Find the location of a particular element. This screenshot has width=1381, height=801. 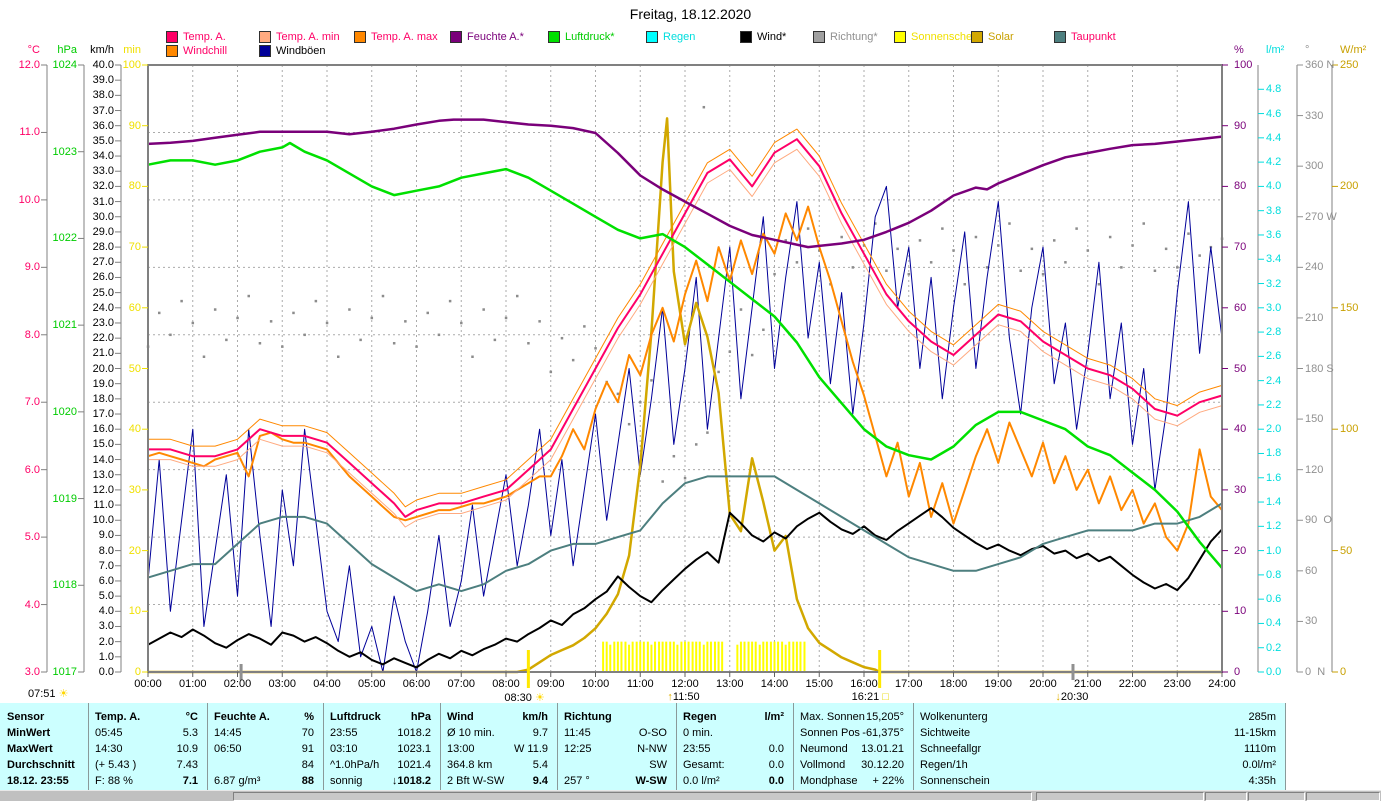

table-cell: 84 is located at coordinates (265, 765).